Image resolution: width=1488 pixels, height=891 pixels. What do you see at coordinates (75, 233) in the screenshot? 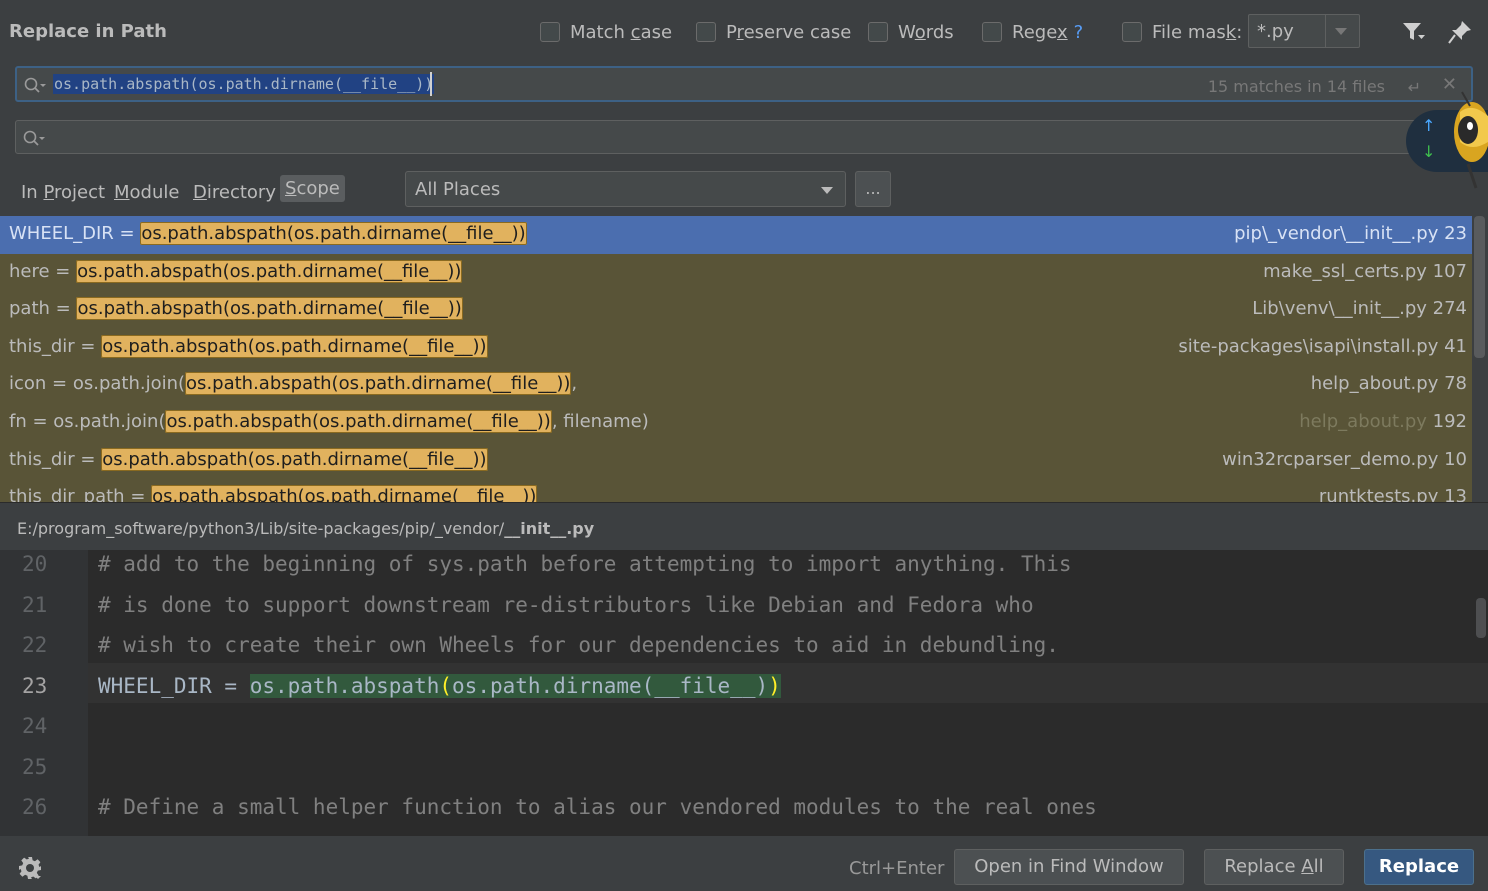
I see `result-prefix: WHEEL_DIR =` at bounding box center [75, 233].